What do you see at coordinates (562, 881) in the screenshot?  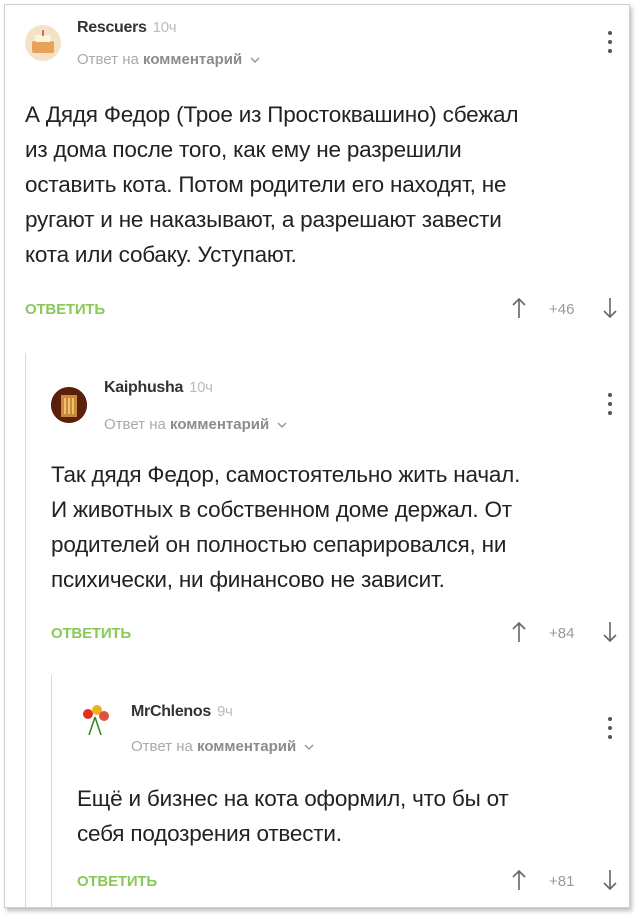 I see `rating-value: +81` at bounding box center [562, 881].